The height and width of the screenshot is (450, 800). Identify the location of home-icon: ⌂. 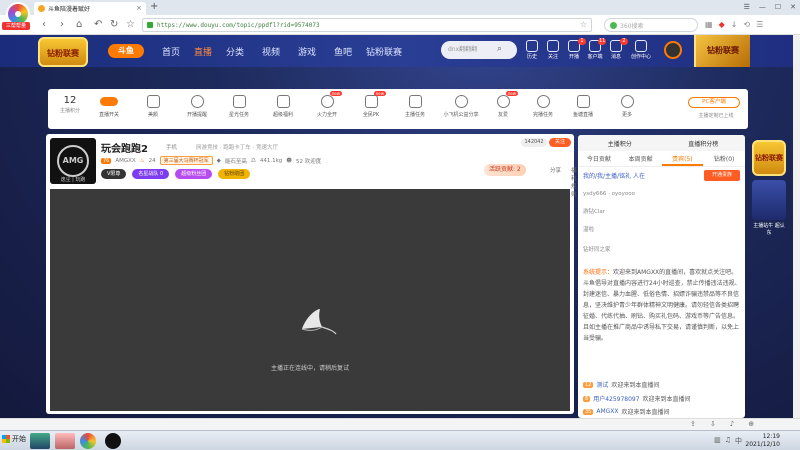
(79, 25).